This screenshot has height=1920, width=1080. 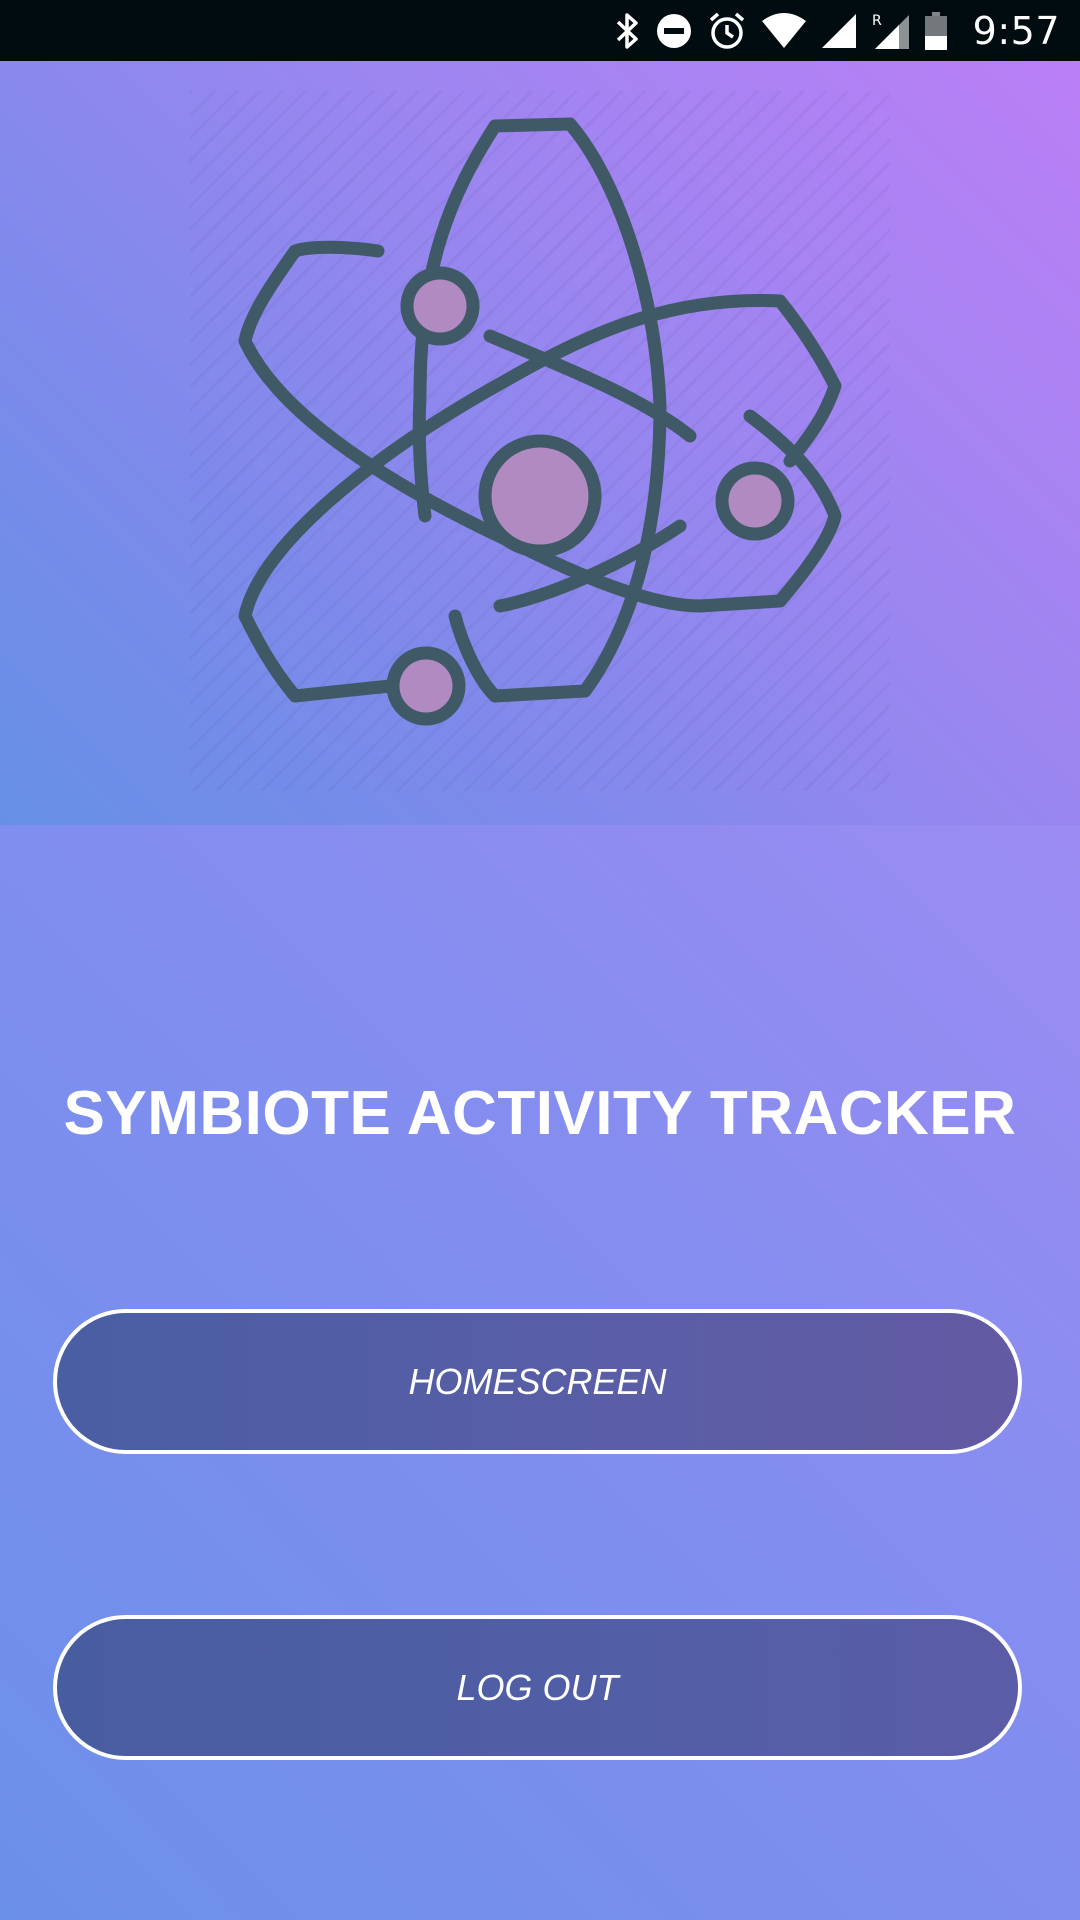 I want to click on bluetooth-icon, so click(x=628, y=31).